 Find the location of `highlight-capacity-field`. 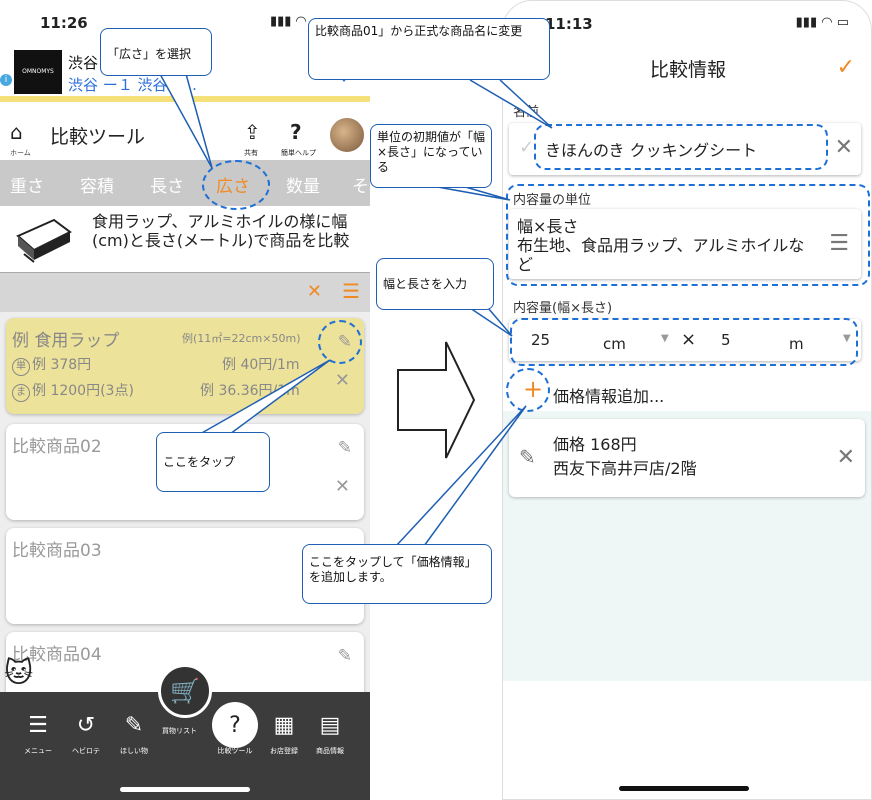

highlight-capacity-field is located at coordinates (684, 342).